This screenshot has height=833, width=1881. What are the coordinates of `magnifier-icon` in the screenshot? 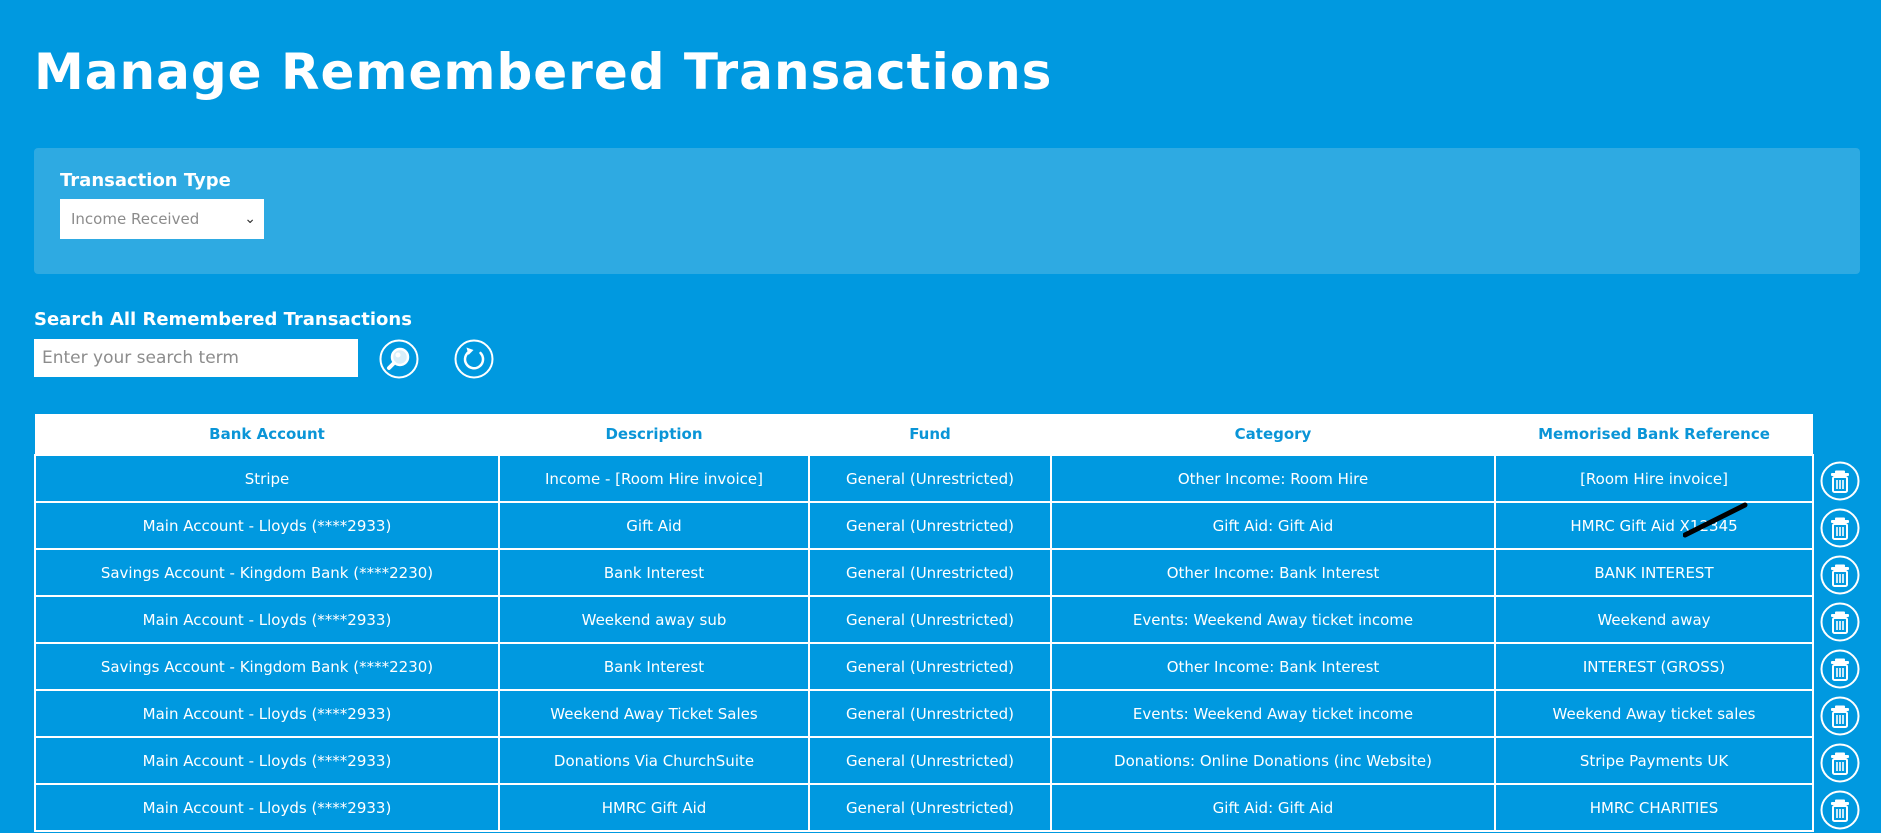 It's located at (399, 359).